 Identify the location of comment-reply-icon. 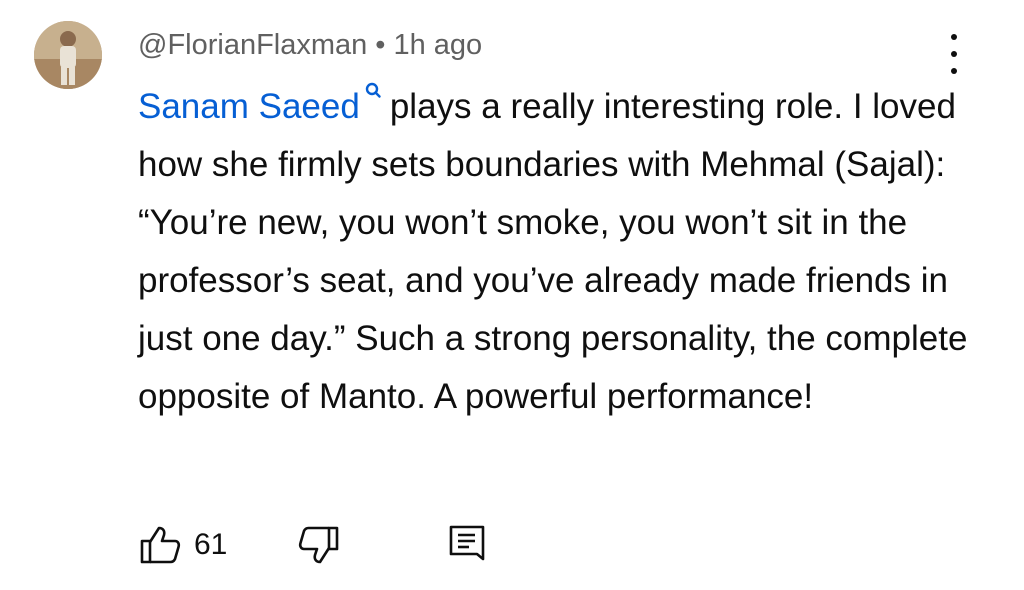
(467, 543).